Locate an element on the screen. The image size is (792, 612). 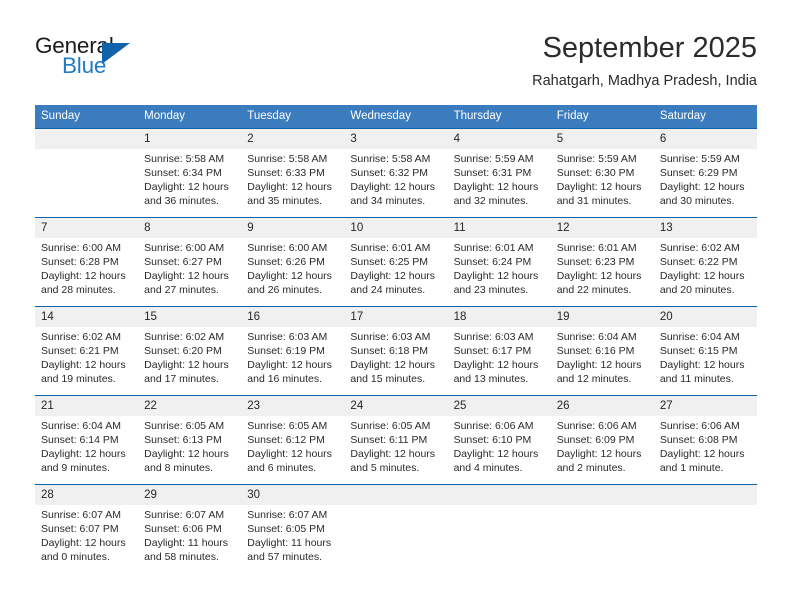
sunset-time: Sunset: 6:20 PM is located at coordinates (183, 351).